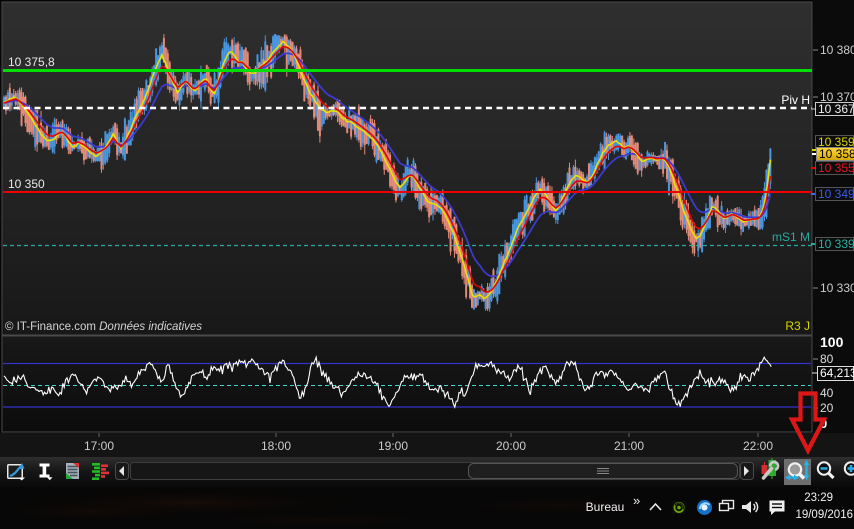  I want to click on svg-text: 19/09/2016, so click(824, 515).